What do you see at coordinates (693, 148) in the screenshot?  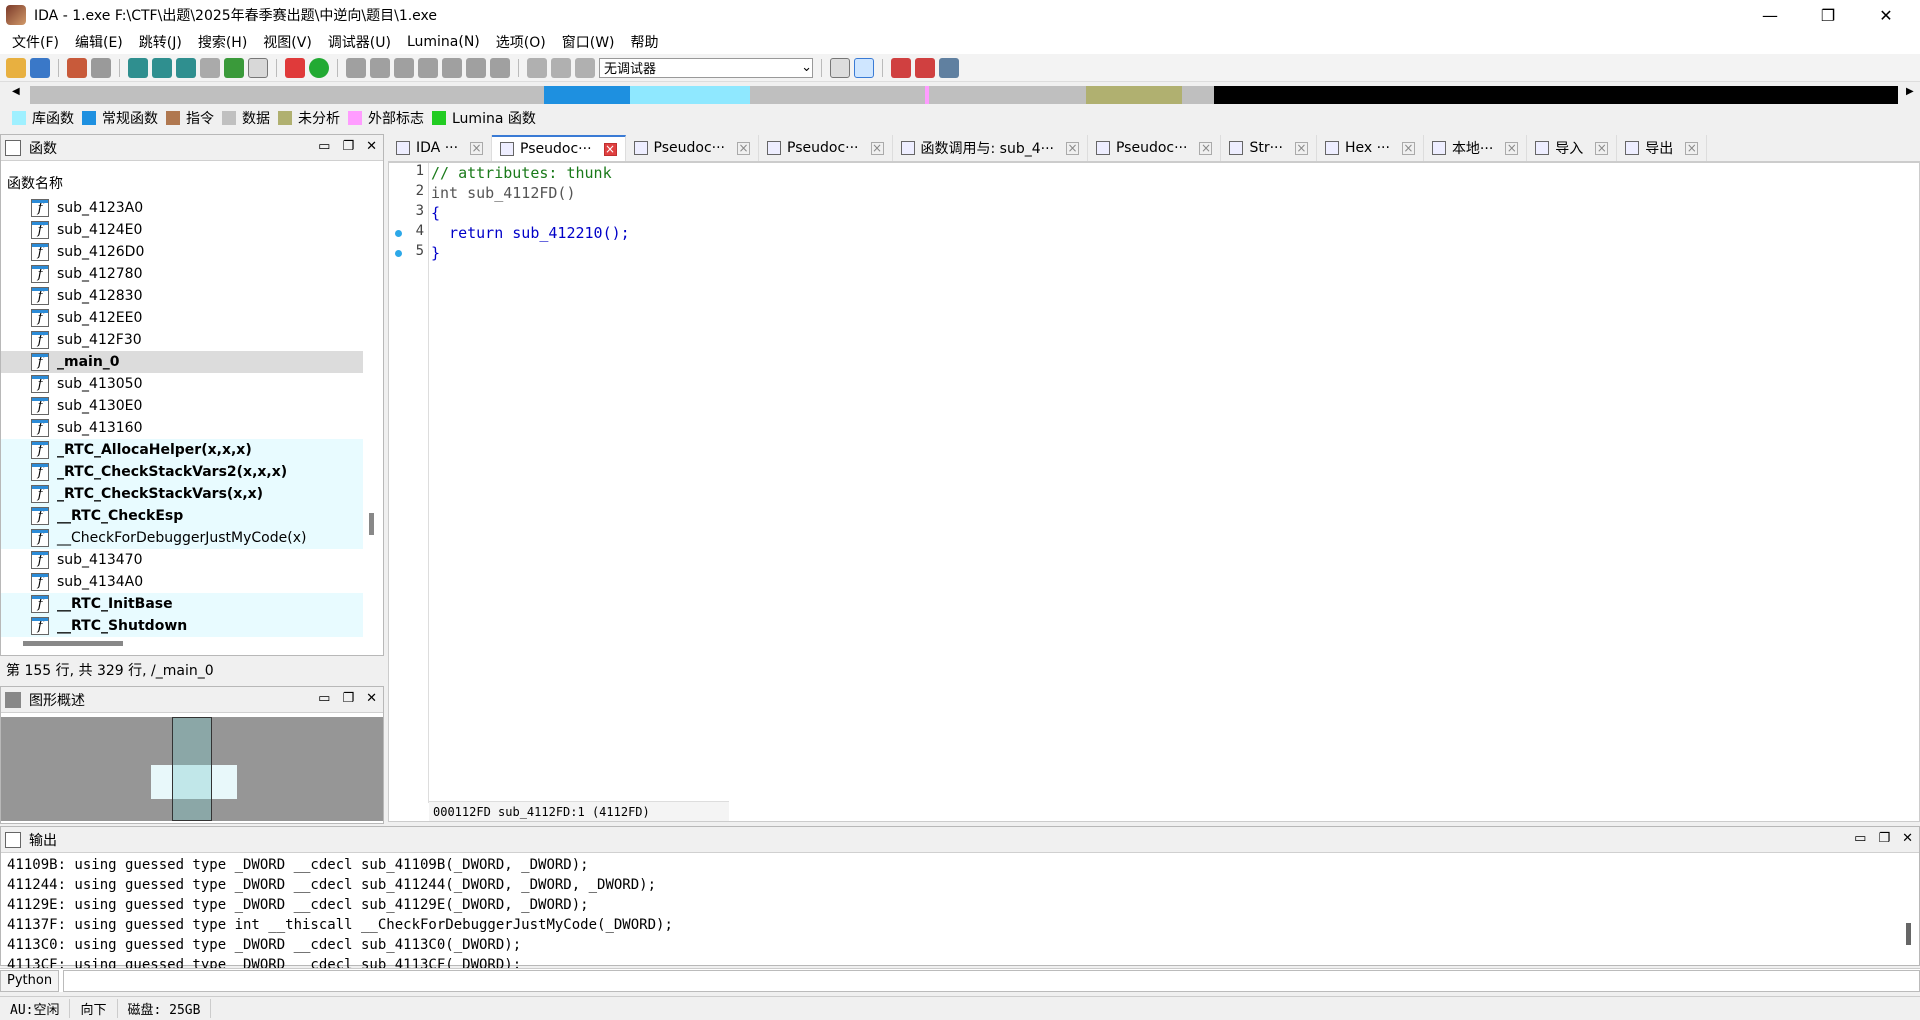 I see `tab-2: Pseudoc··· ×` at bounding box center [693, 148].